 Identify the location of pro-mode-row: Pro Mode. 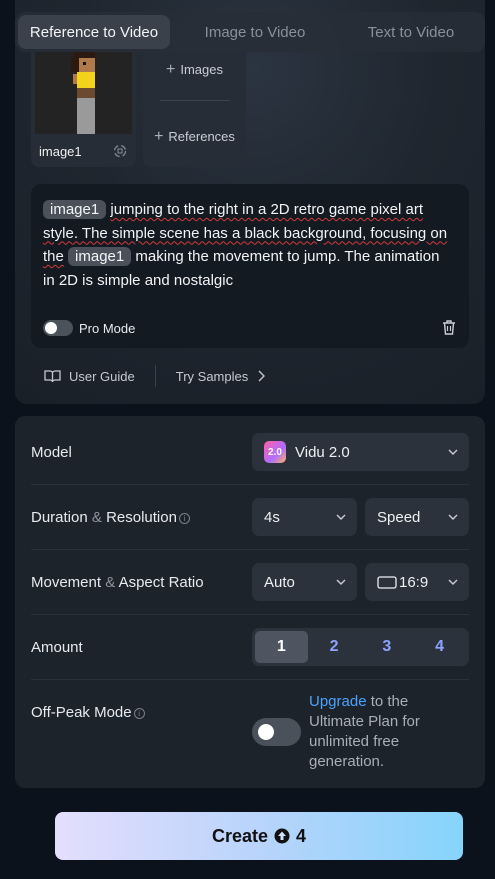
(89, 328).